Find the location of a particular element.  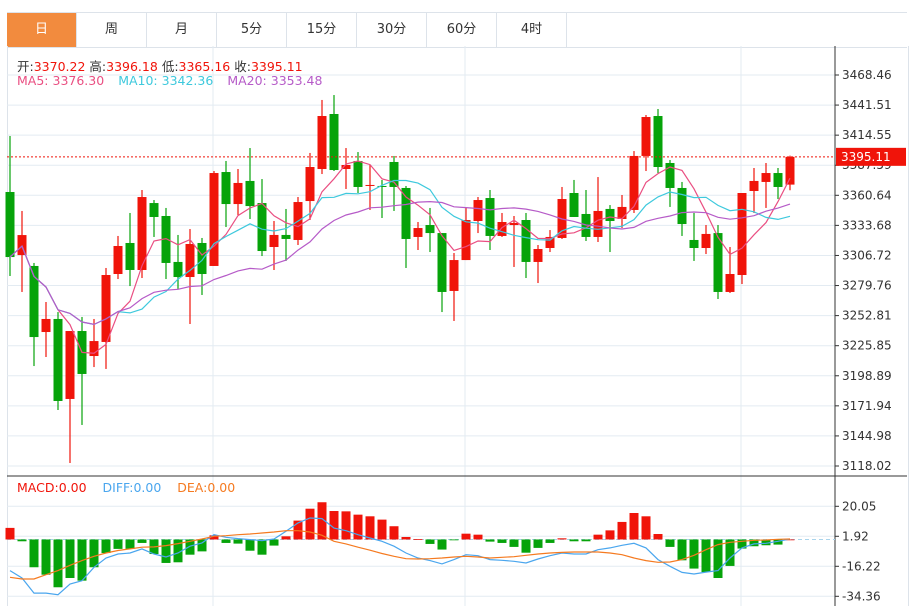

price-tick-label: 3441.51 is located at coordinates (867, 105).